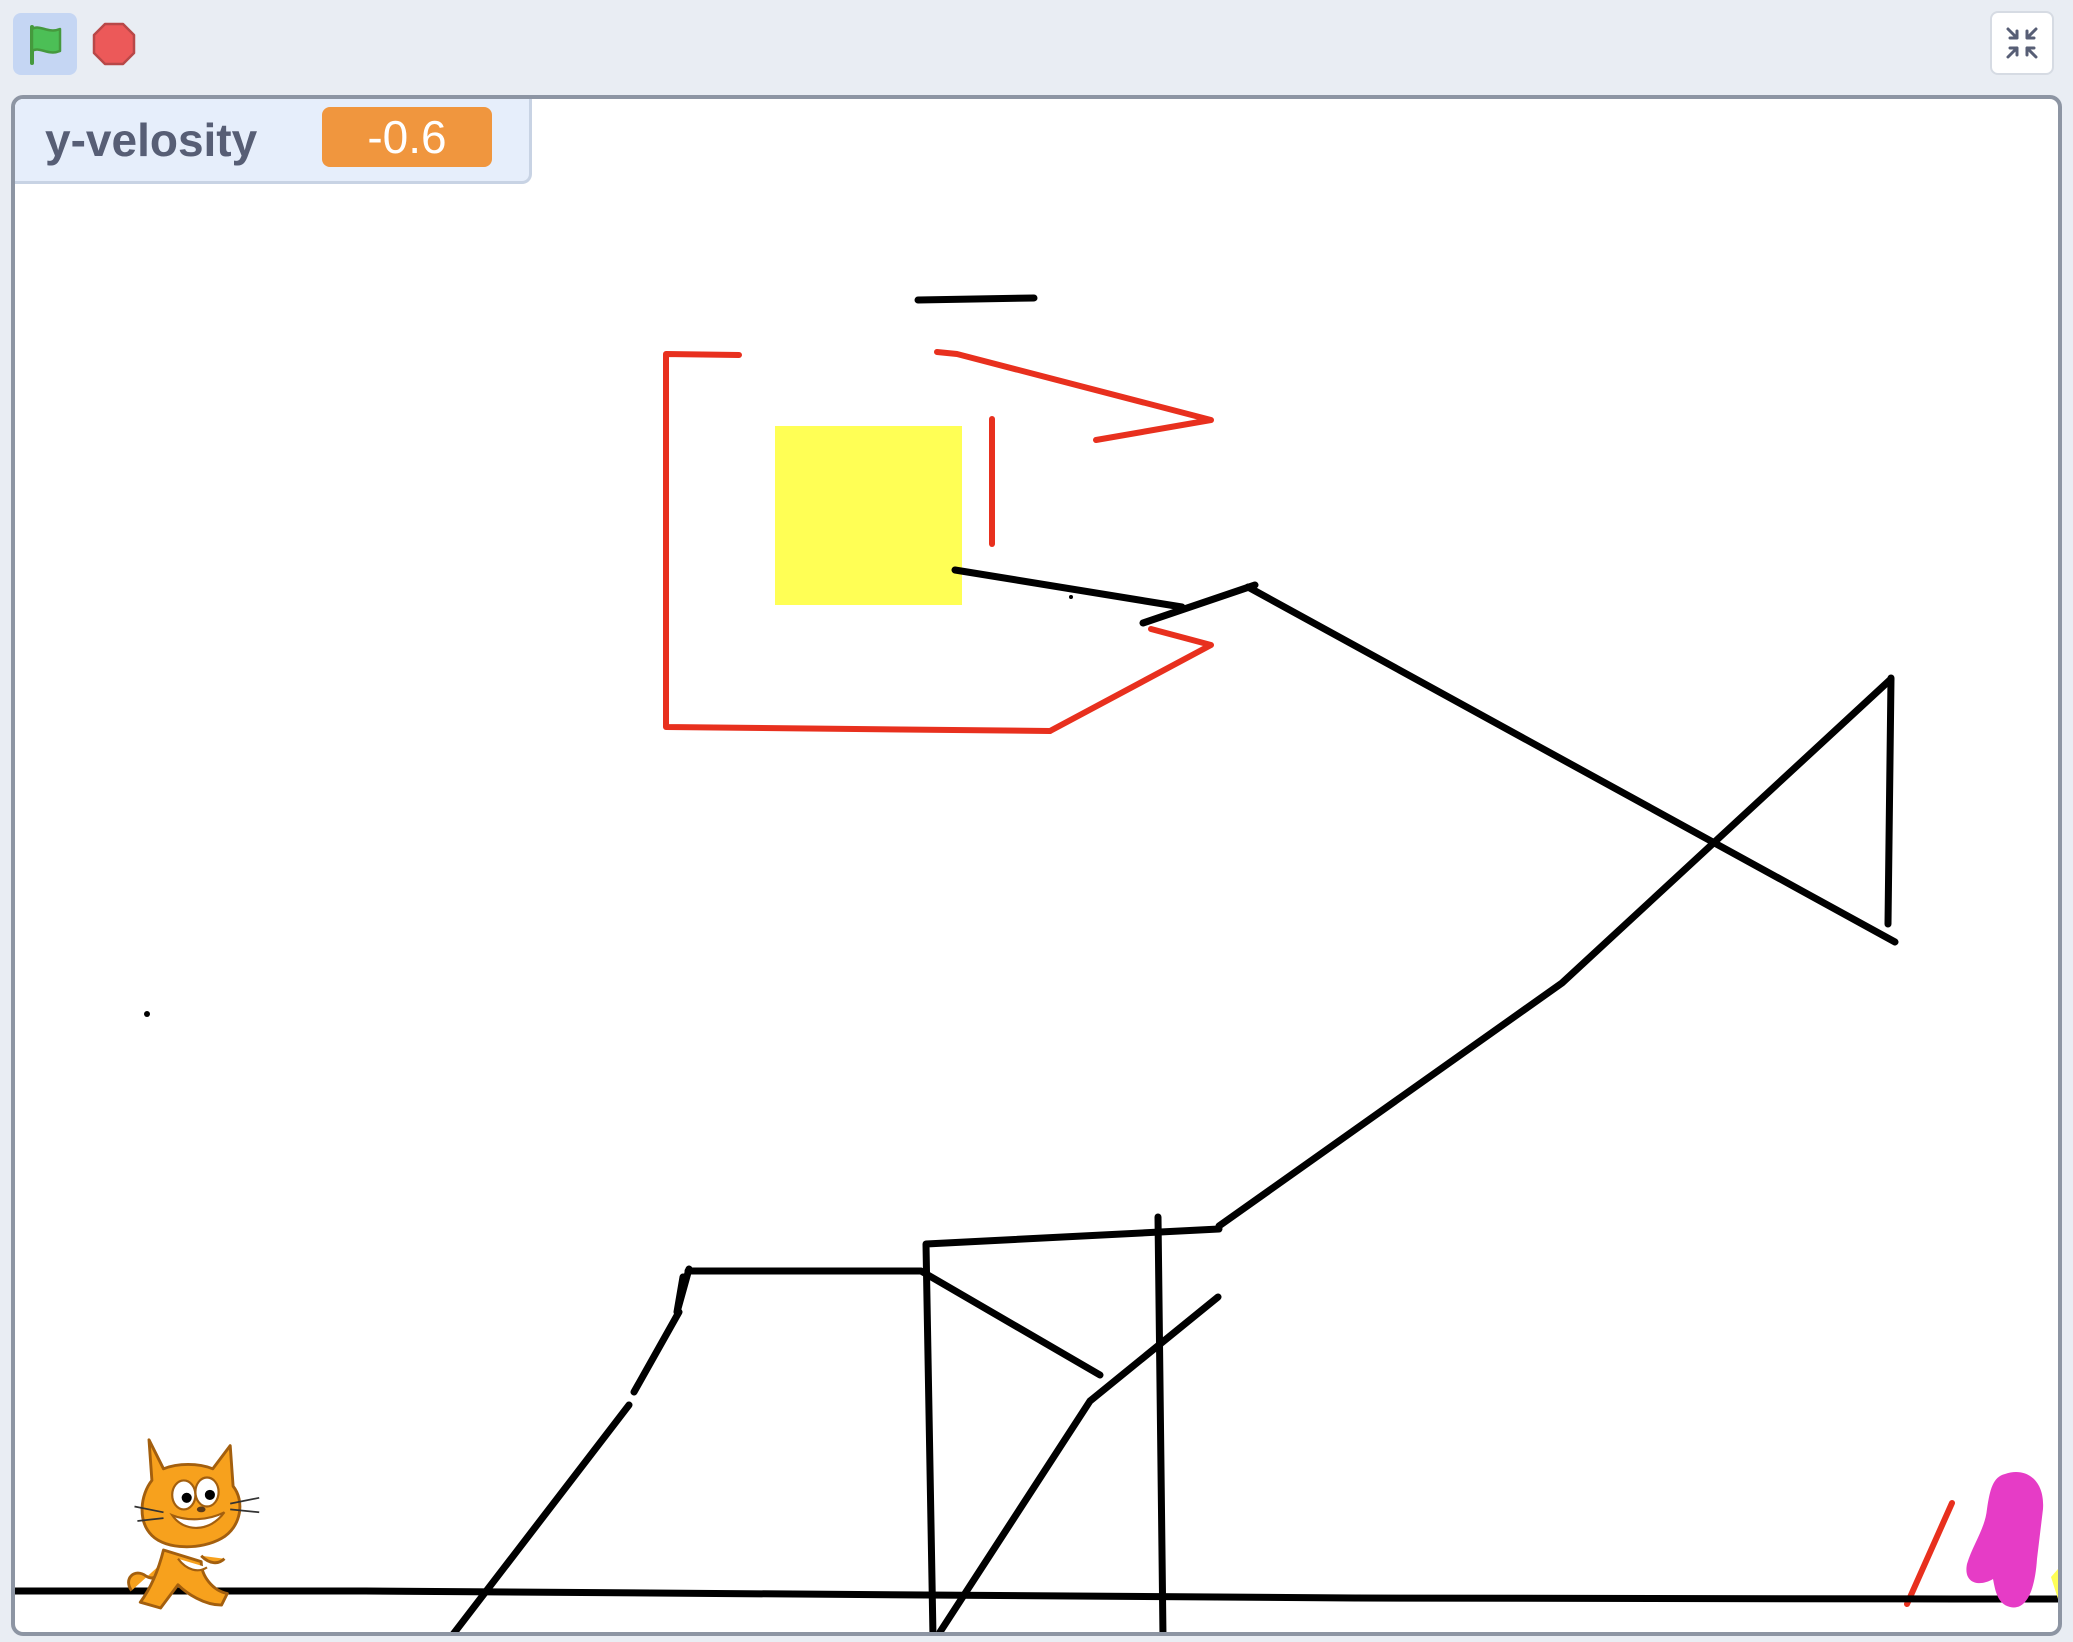 The image size is (2073, 1642). Describe the element at coordinates (868, 515) in the screenshot. I see `yellow-block` at that location.